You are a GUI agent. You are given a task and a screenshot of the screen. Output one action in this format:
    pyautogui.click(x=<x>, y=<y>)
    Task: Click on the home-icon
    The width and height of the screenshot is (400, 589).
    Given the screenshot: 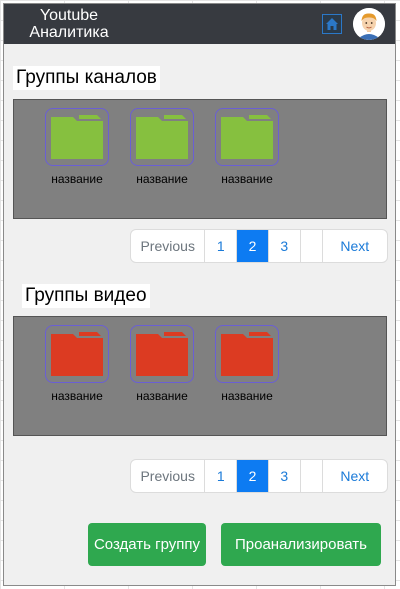 What is the action you would take?
    pyautogui.click(x=332, y=24)
    